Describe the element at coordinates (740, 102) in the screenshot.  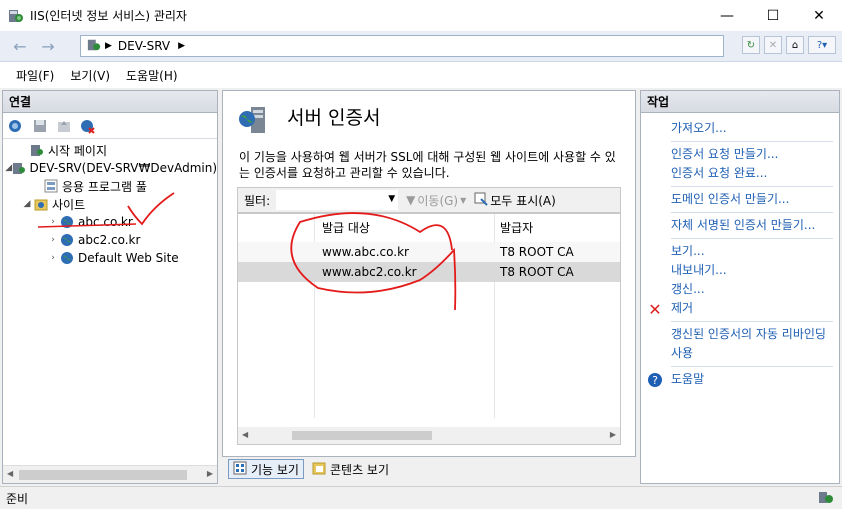
I see `actions-header: 작업` at that location.